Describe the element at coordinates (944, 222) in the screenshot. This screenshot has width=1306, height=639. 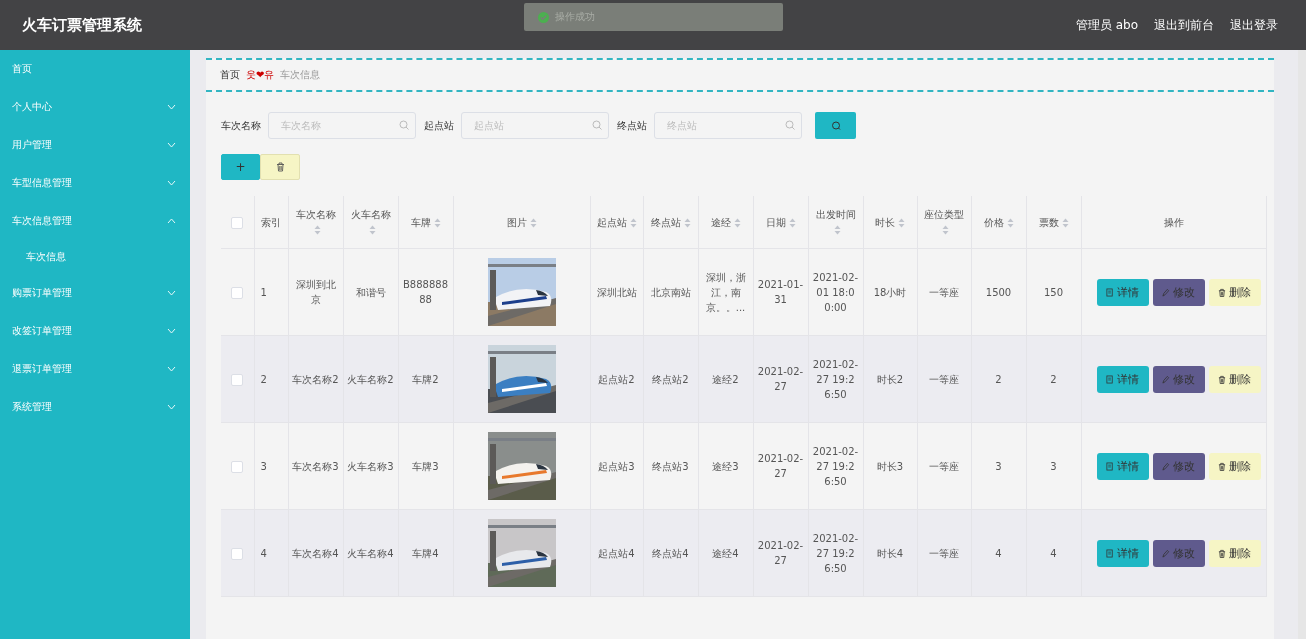
I see `column-header: 座位类型` at that location.